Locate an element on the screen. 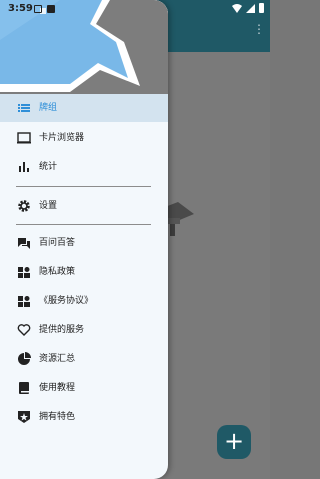 Image resolution: width=320 pixels, height=479 pixels. bar-chart-icon is located at coordinates (24, 167).